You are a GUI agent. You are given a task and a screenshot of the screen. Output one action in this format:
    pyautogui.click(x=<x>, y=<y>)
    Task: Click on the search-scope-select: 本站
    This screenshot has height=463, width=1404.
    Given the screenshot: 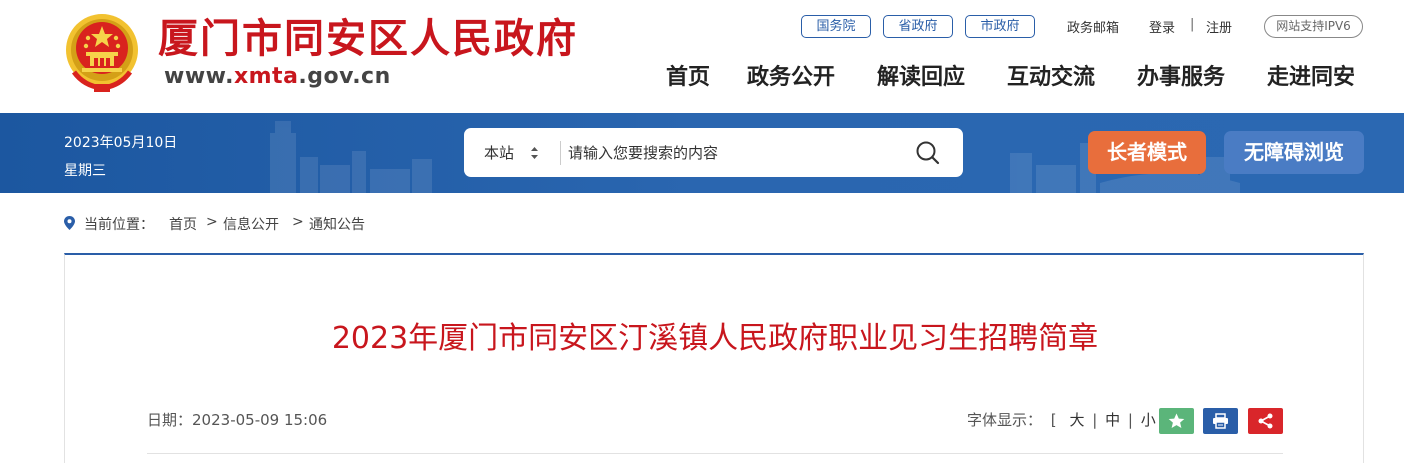 What is the action you would take?
    pyautogui.click(x=499, y=152)
    